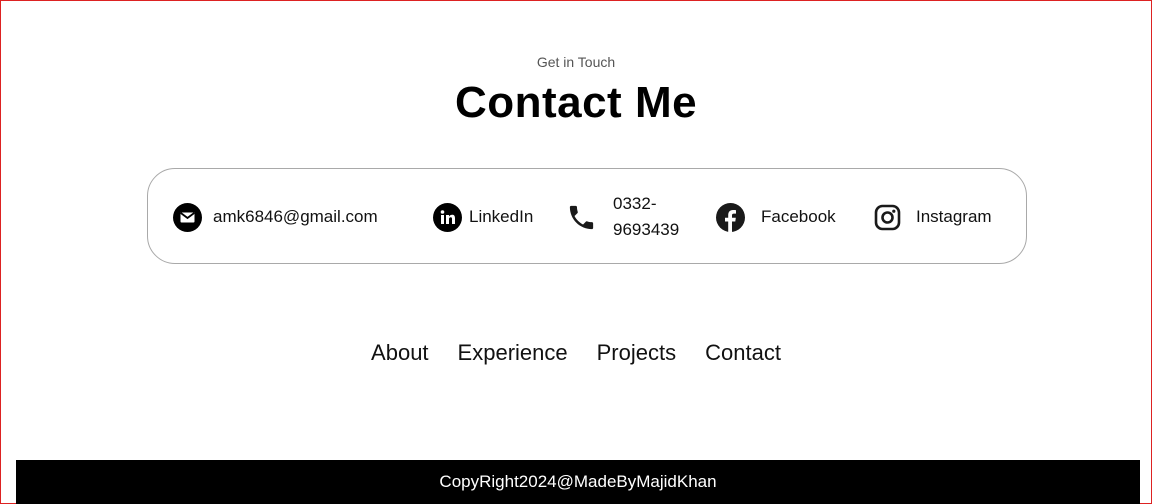 This screenshot has width=1152, height=504. Describe the element at coordinates (798, 216) in the screenshot. I see `facebook-label: Facebook` at that location.